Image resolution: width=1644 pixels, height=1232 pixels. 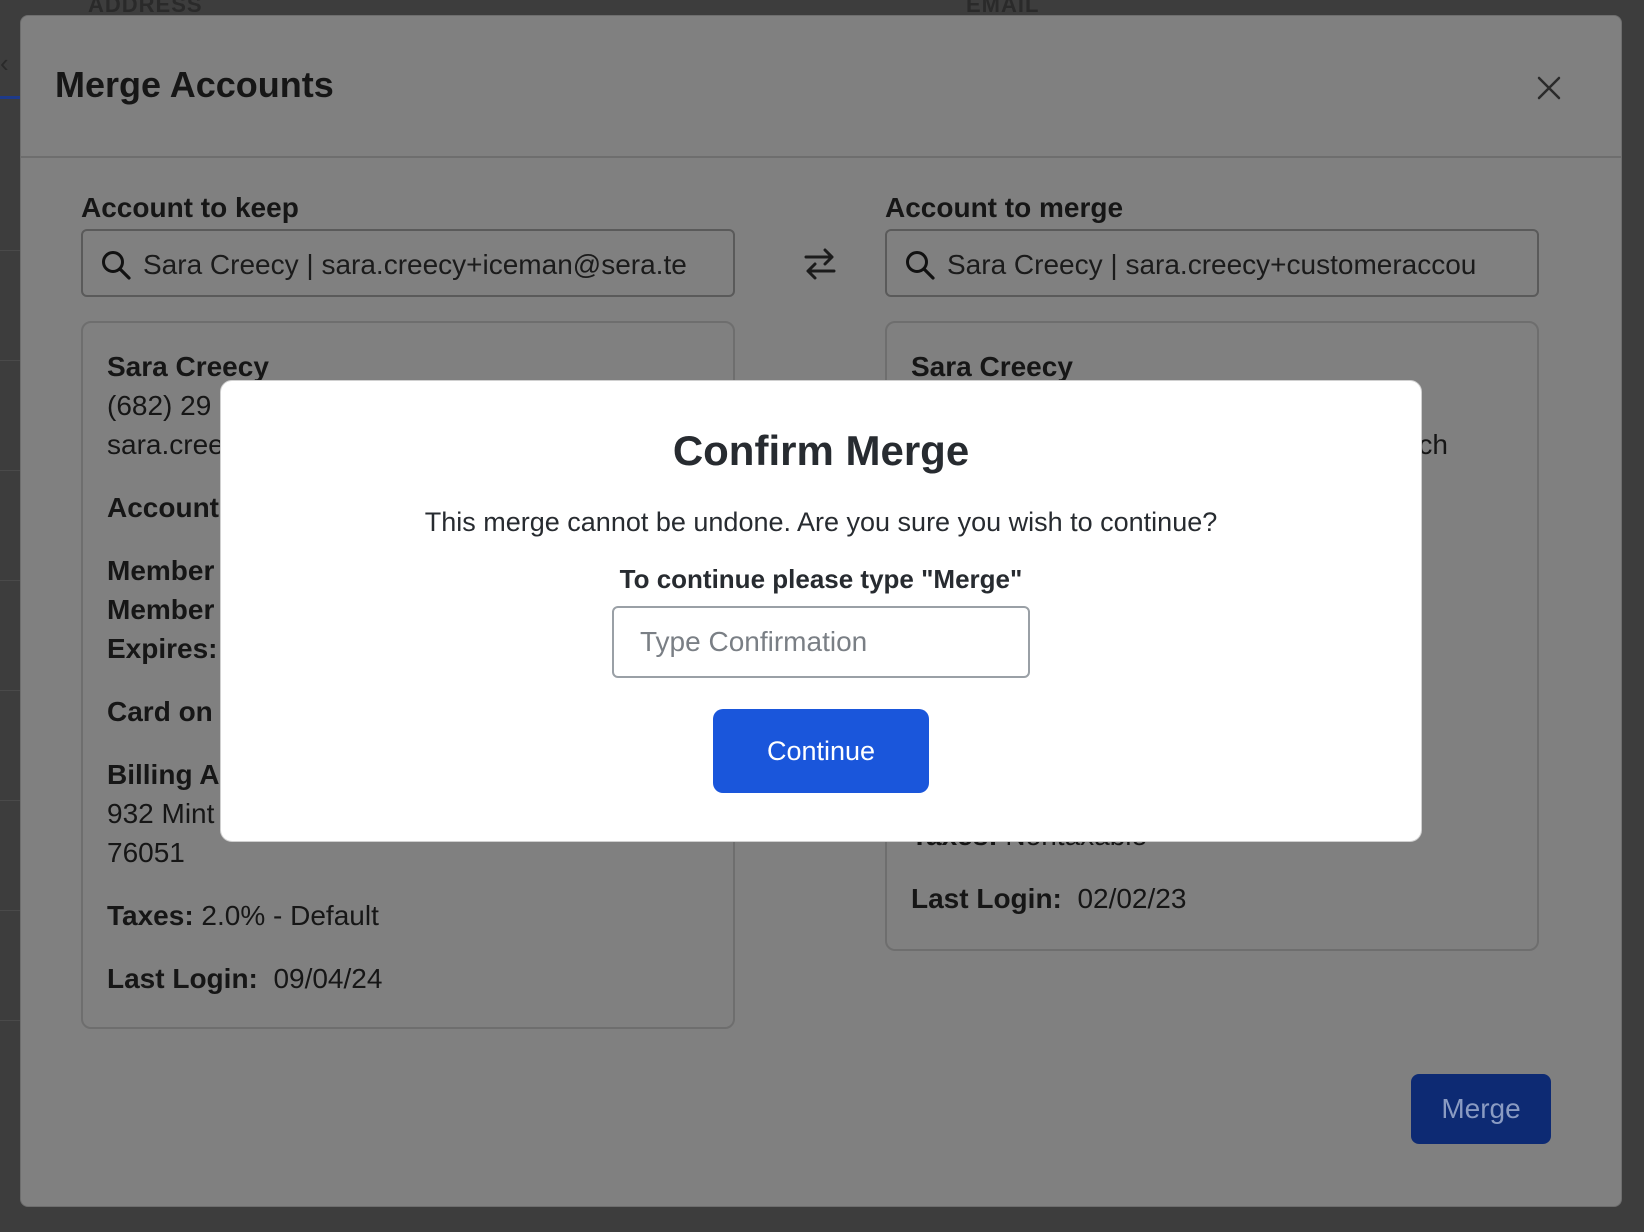 What do you see at coordinates (4, 63) in the screenshot?
I see `background-close-icon: ‹` at bounding box center [4, 63].